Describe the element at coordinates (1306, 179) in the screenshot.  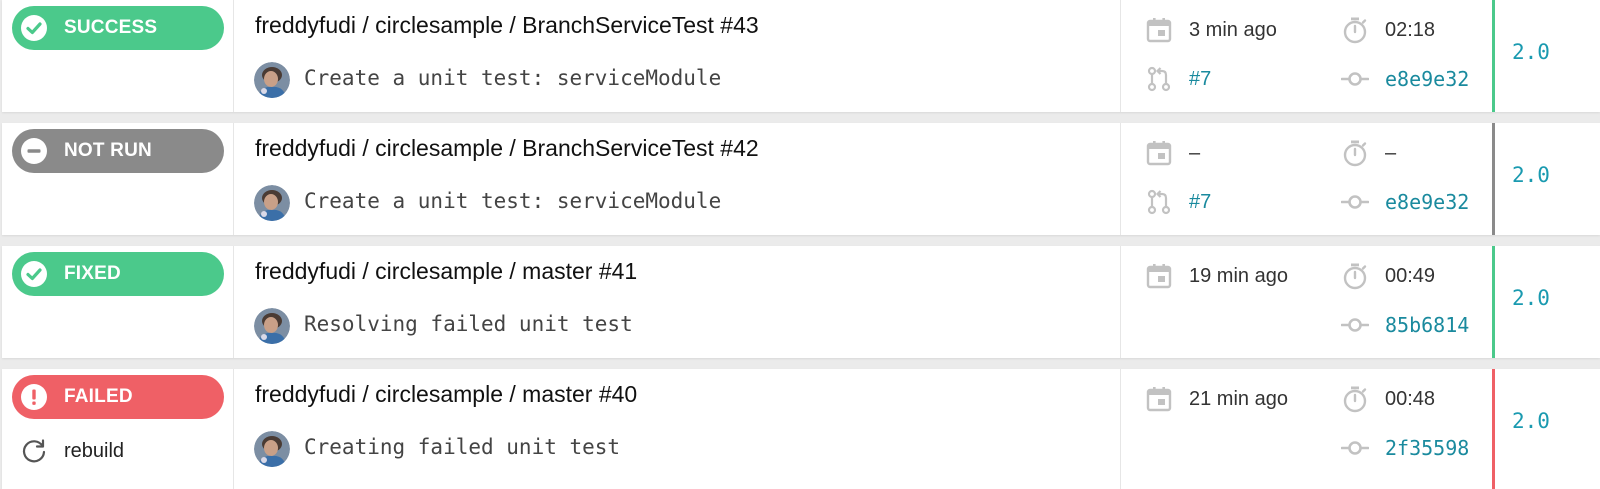
I see `build-meta: – – #7 e8e9e32` at that location.